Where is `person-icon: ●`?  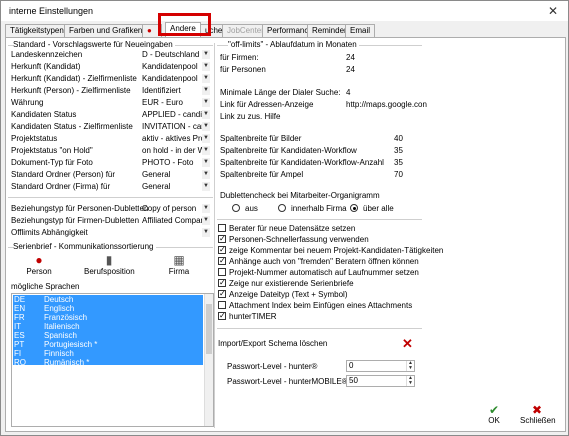 person-icon: ● is located at coordinates (39, 260).